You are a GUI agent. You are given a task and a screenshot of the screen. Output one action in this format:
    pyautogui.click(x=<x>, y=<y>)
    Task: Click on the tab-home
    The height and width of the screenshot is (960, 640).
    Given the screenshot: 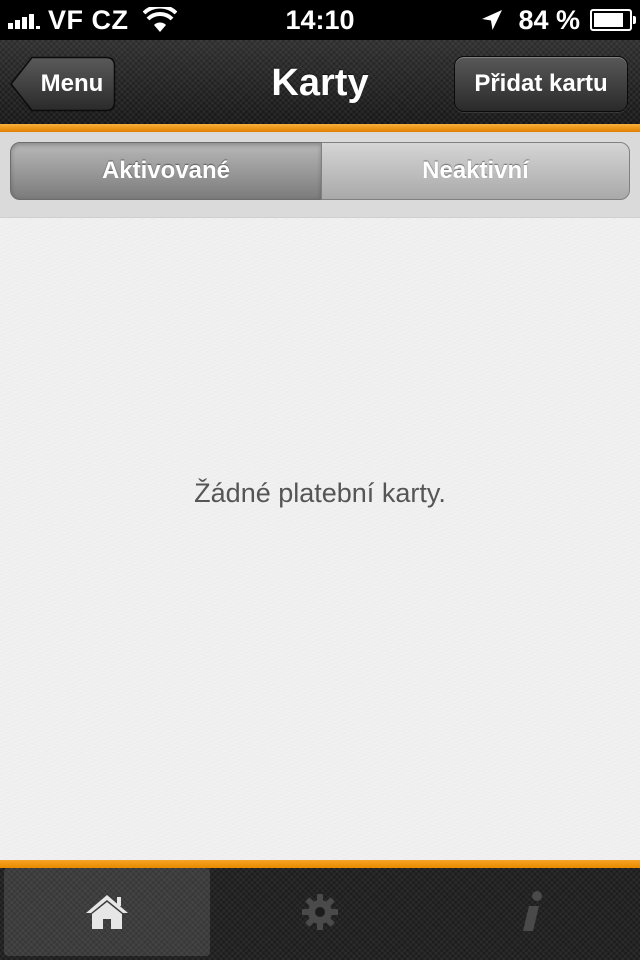 What is the action you would take?
    pyautogui.click(x=107, y=912)
    